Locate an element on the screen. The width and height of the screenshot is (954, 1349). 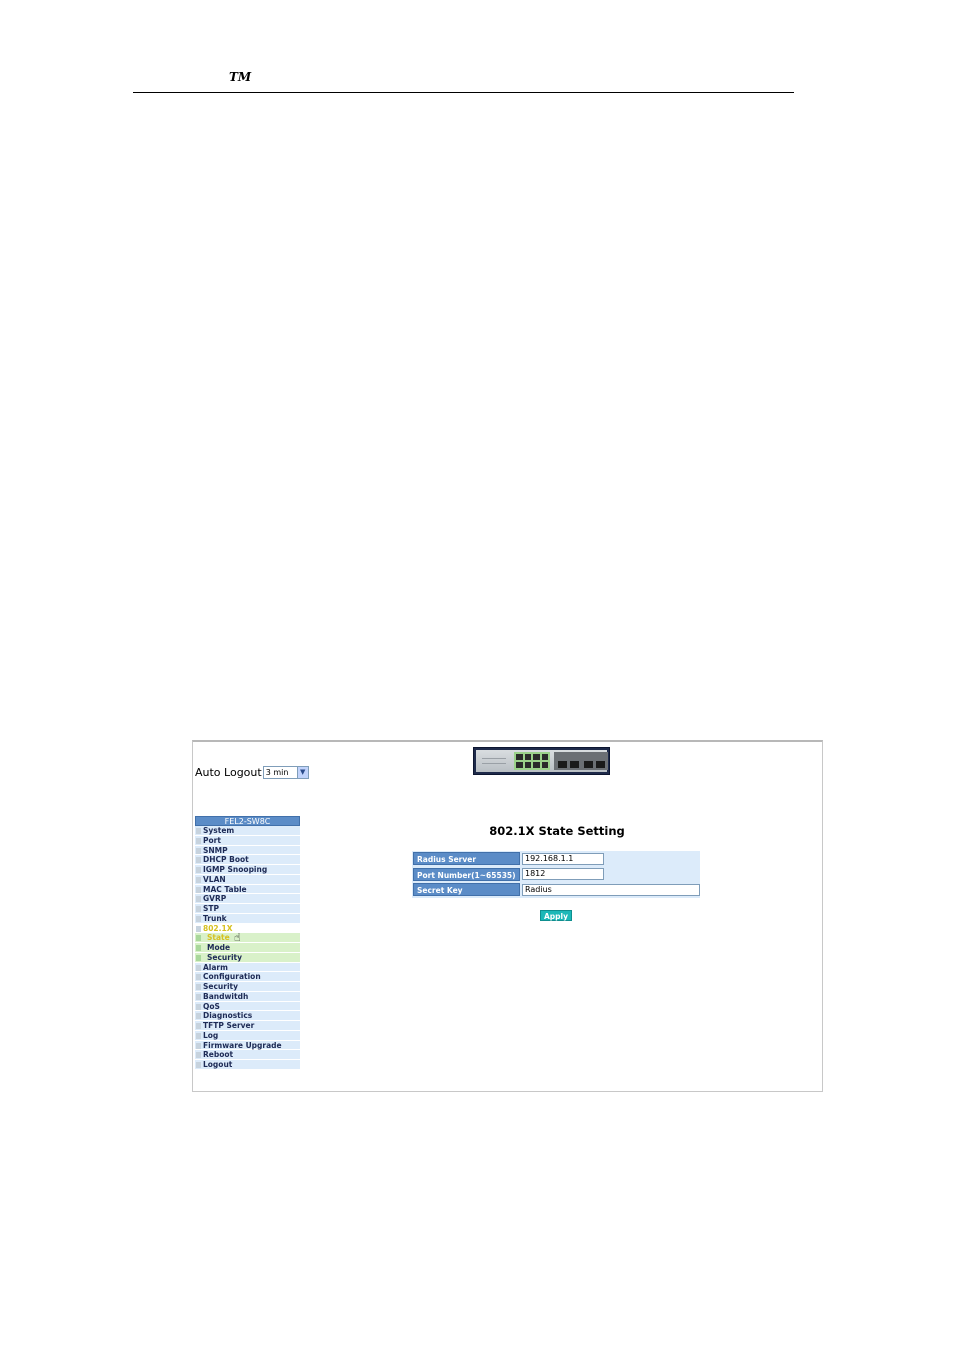
sidebar-item-label: System is located at coordinates (219, 830).